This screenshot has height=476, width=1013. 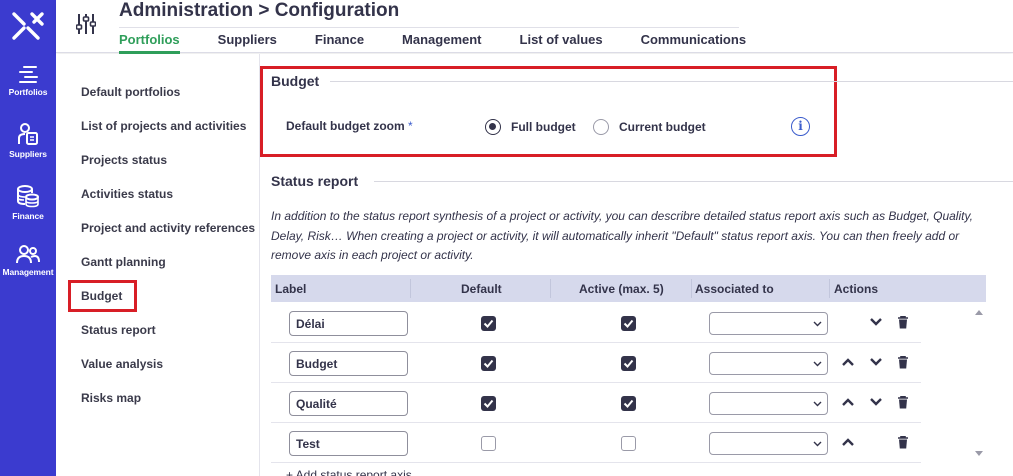 I want to click on tab-management: Management, so click(x=441, y=41).